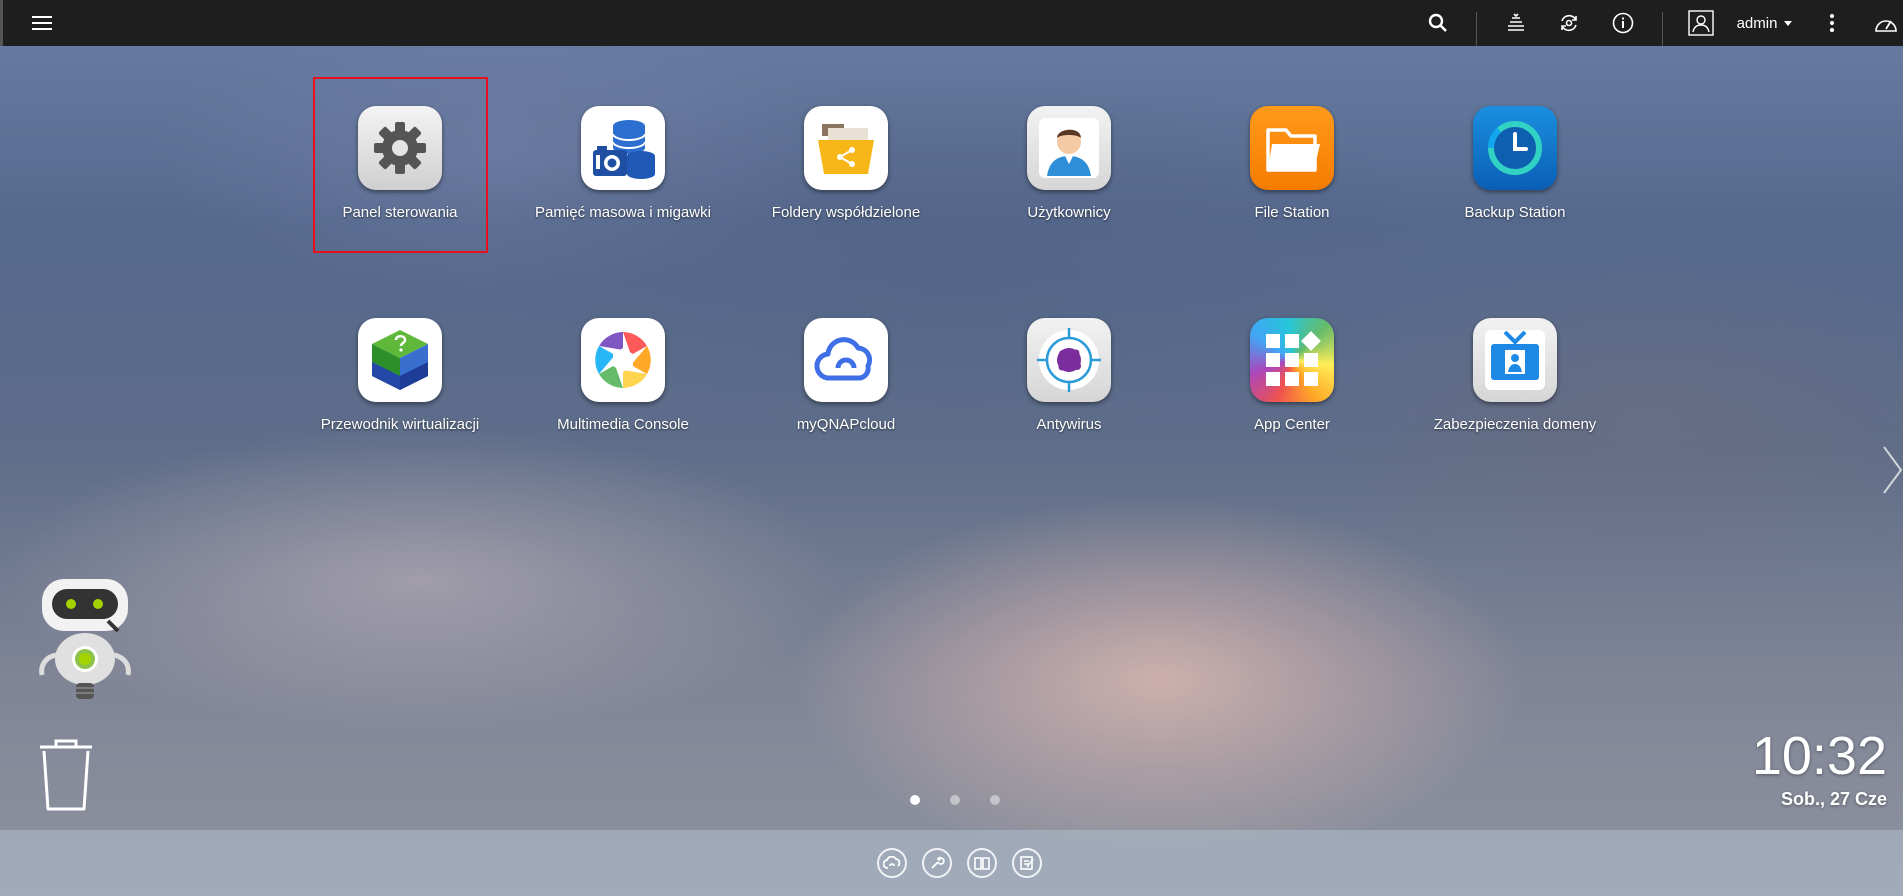  I want to click on gauge-icon, so click(1886, 23).